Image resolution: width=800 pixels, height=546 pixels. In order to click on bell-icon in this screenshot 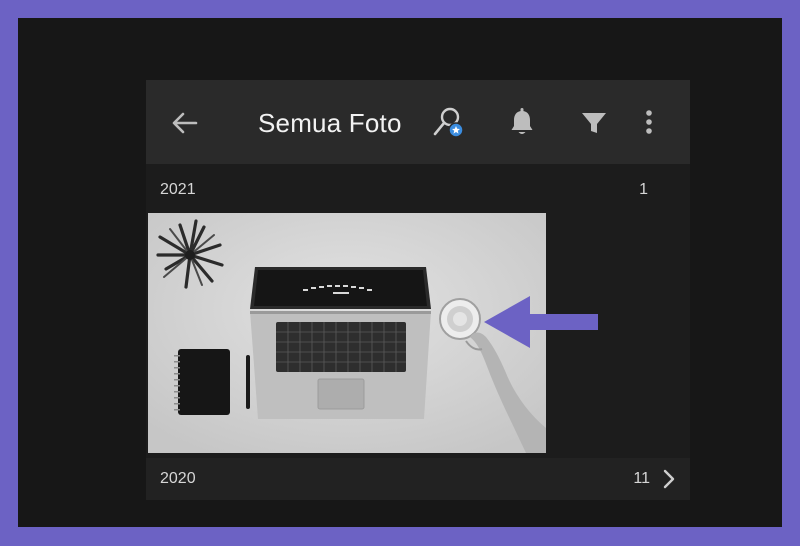, I will do `click(522, 121)`.